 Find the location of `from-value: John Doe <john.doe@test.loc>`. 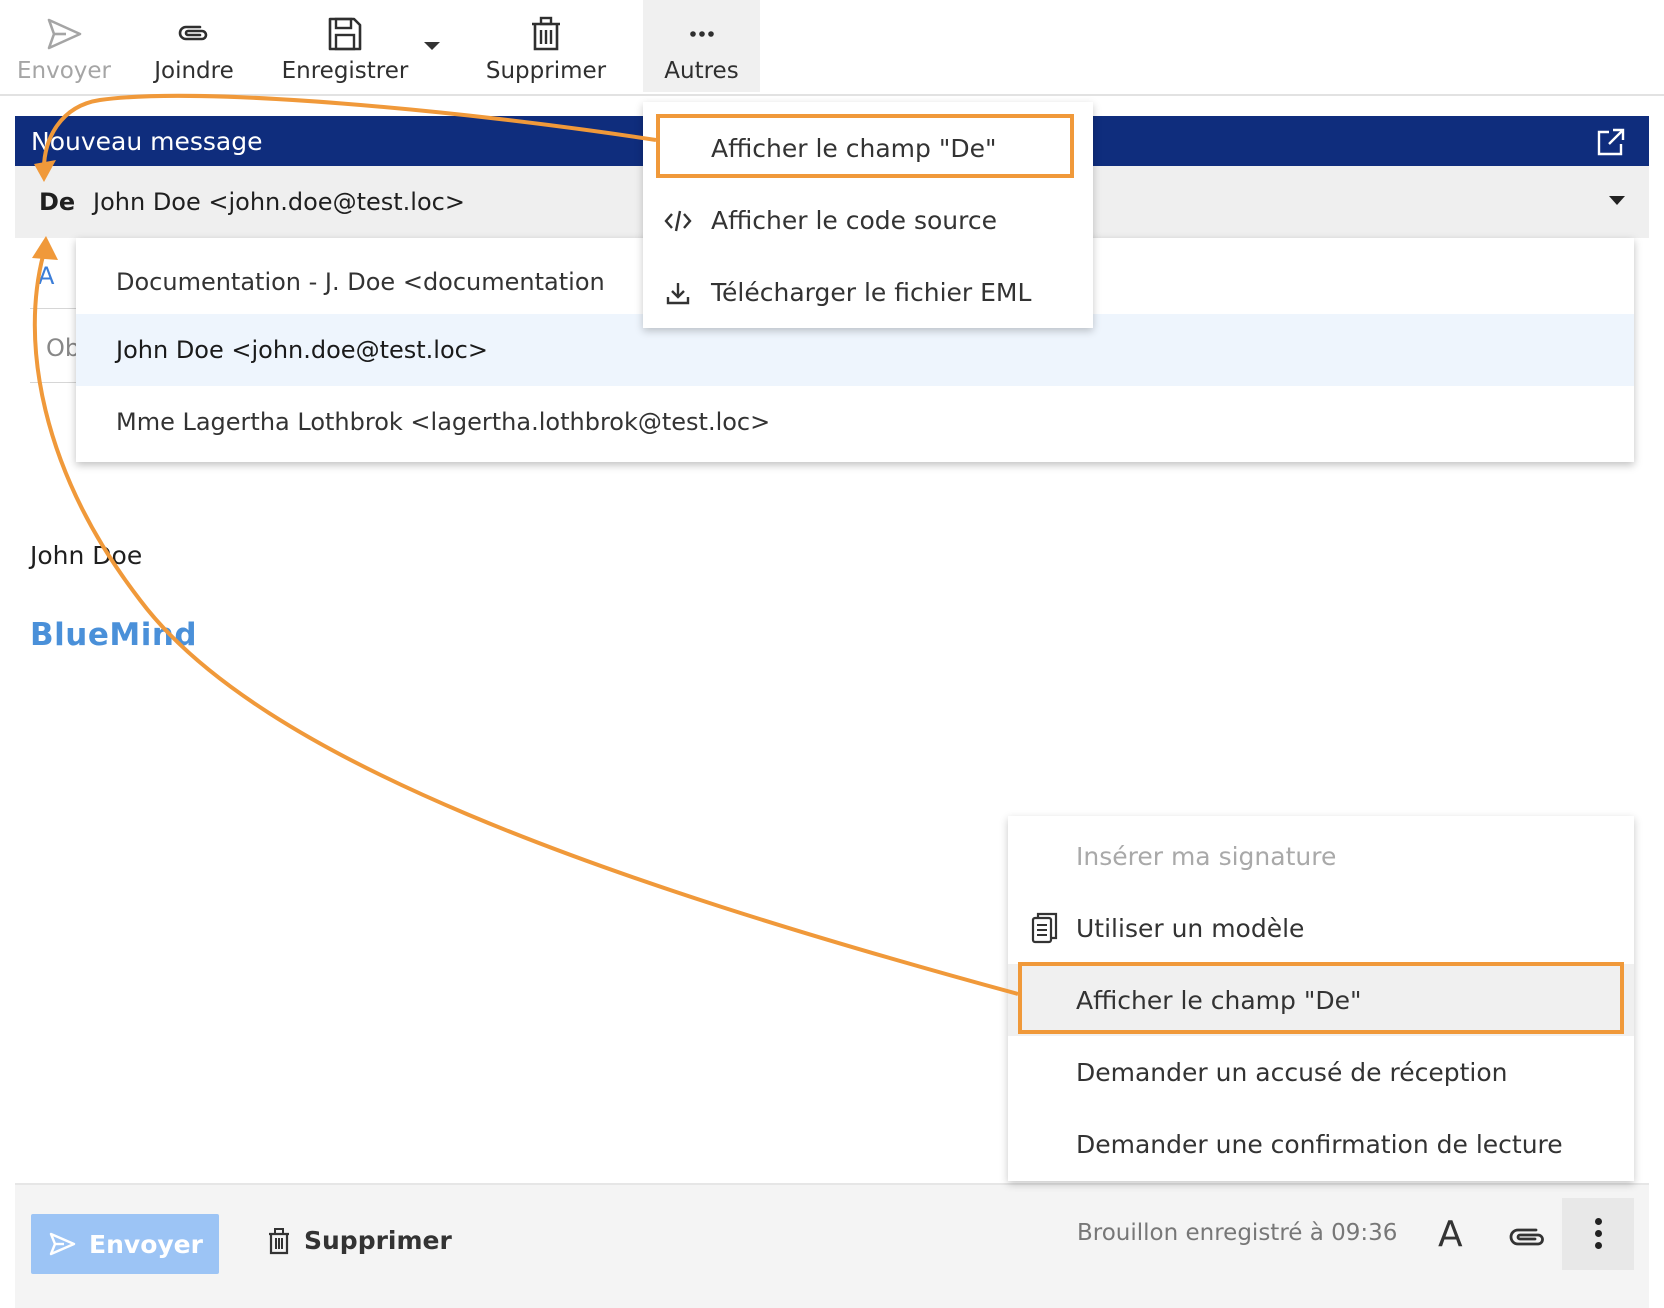

from-value: John Doe <john.doe@test.loc> is located at coordinates (279, 202).